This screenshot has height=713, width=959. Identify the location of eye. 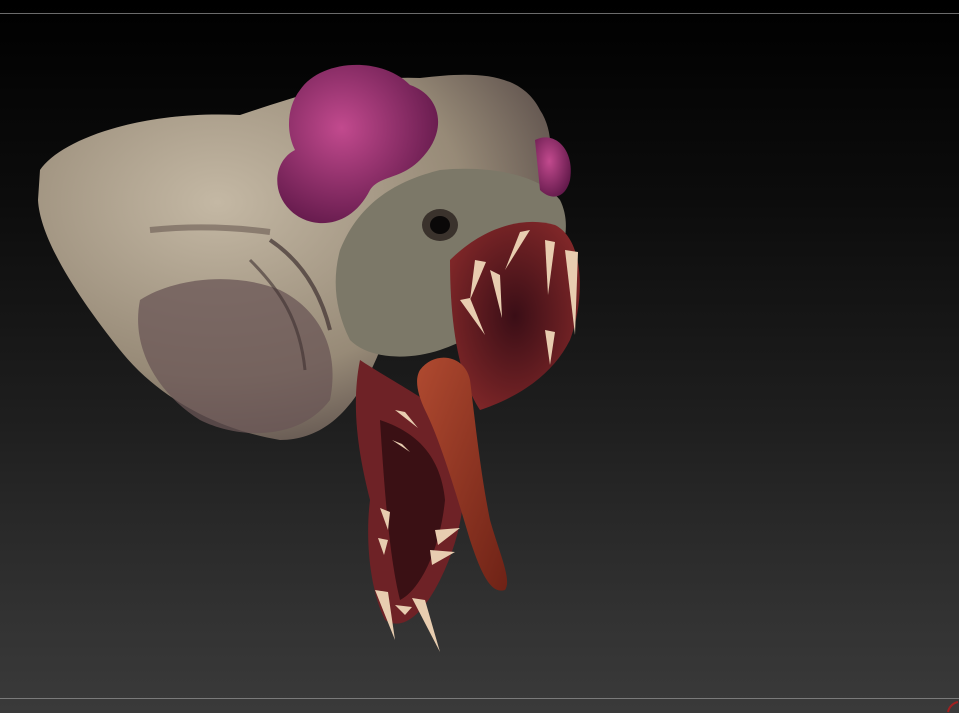
(440, 225).